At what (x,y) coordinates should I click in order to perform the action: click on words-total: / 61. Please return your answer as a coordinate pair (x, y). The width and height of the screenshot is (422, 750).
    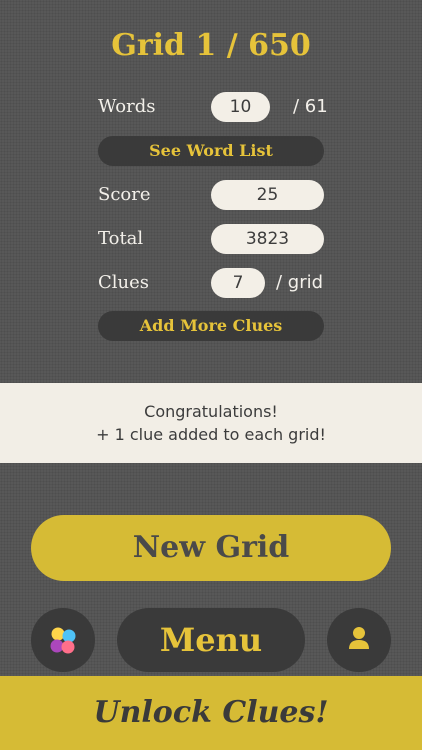
    Looking at the image, I should click on (310, 106).